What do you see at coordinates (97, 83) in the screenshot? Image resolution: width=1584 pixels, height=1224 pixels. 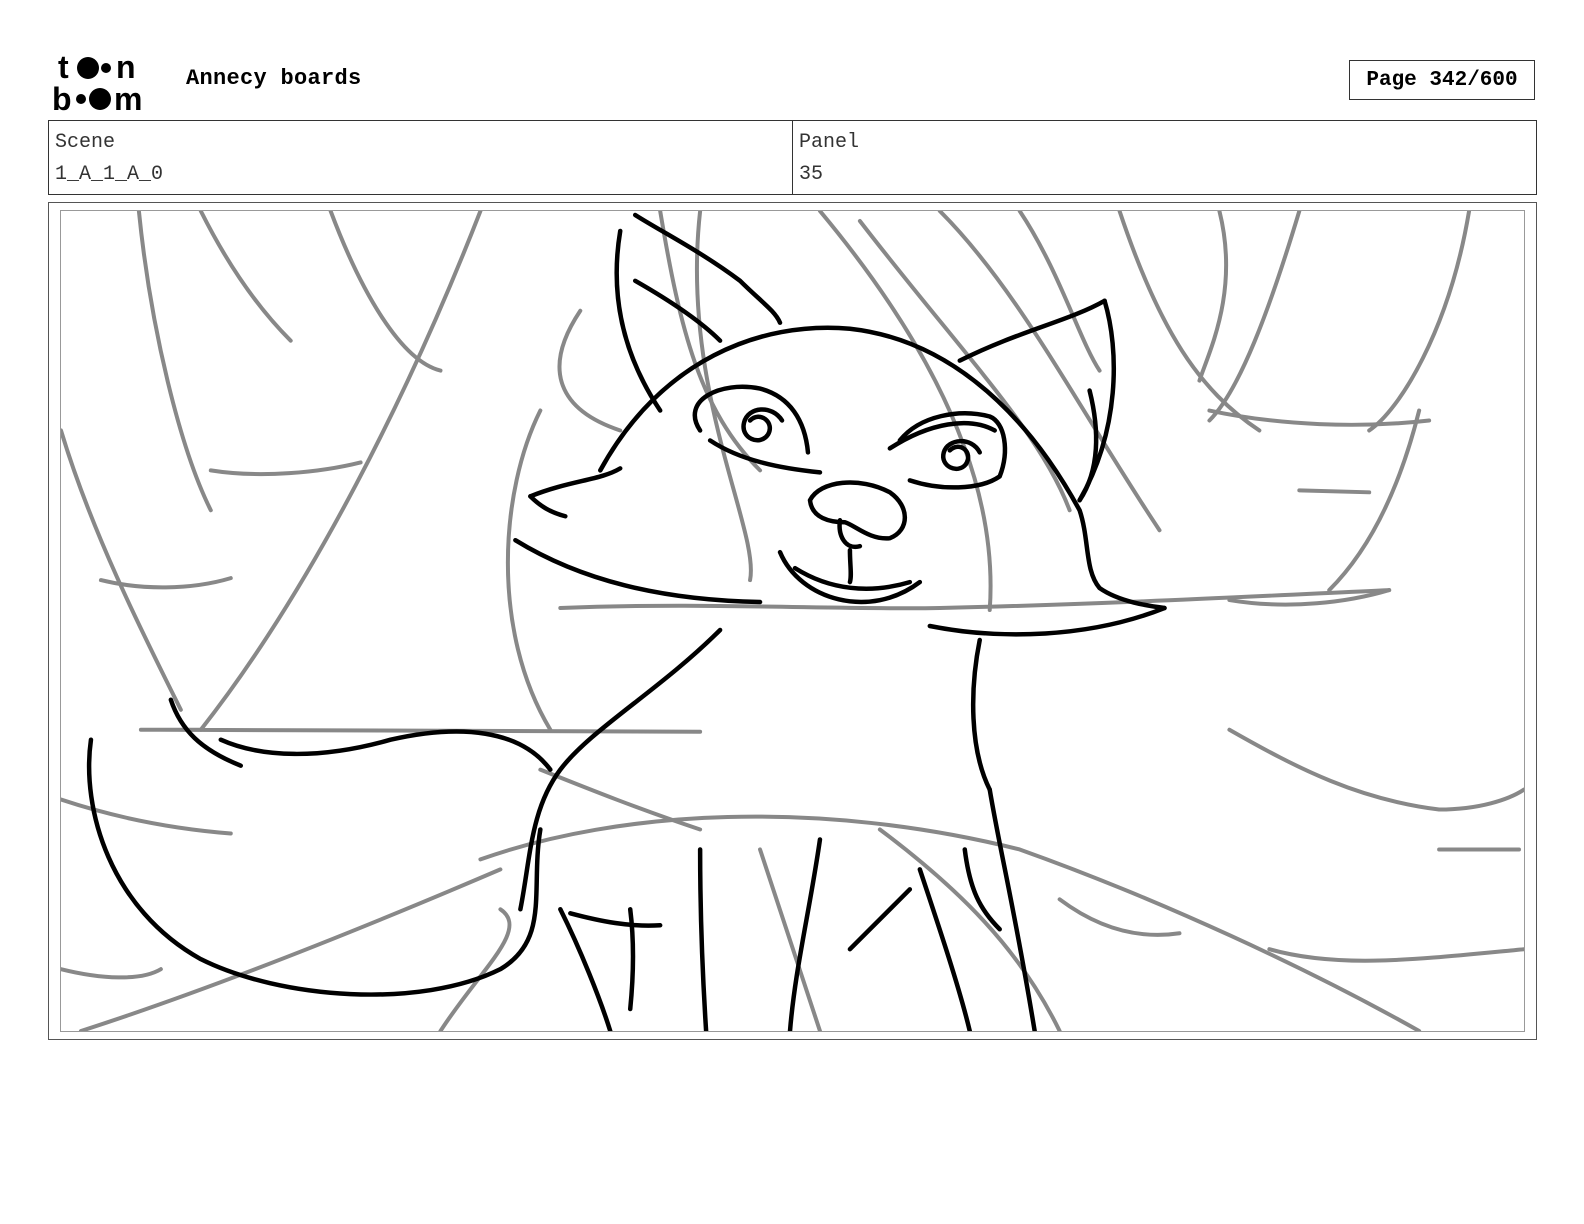 I see `toon-boom-logo-icon: t n b m` at bounding box center [97, 83].